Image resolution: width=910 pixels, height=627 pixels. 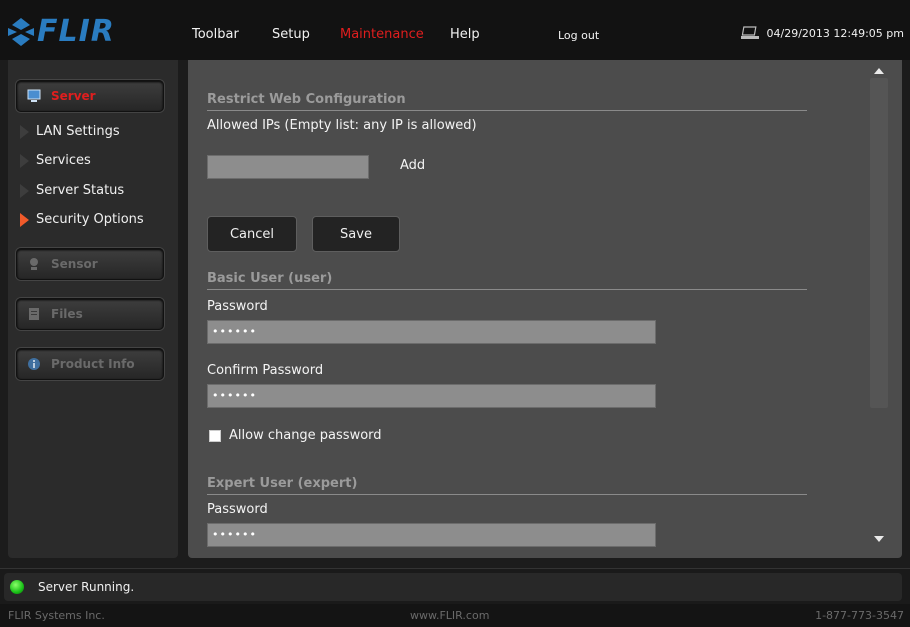 What do you see at coordinates (76, 31) in the screenshot?
I see `logo-text: FLIR` at bounding box center [76, 31].